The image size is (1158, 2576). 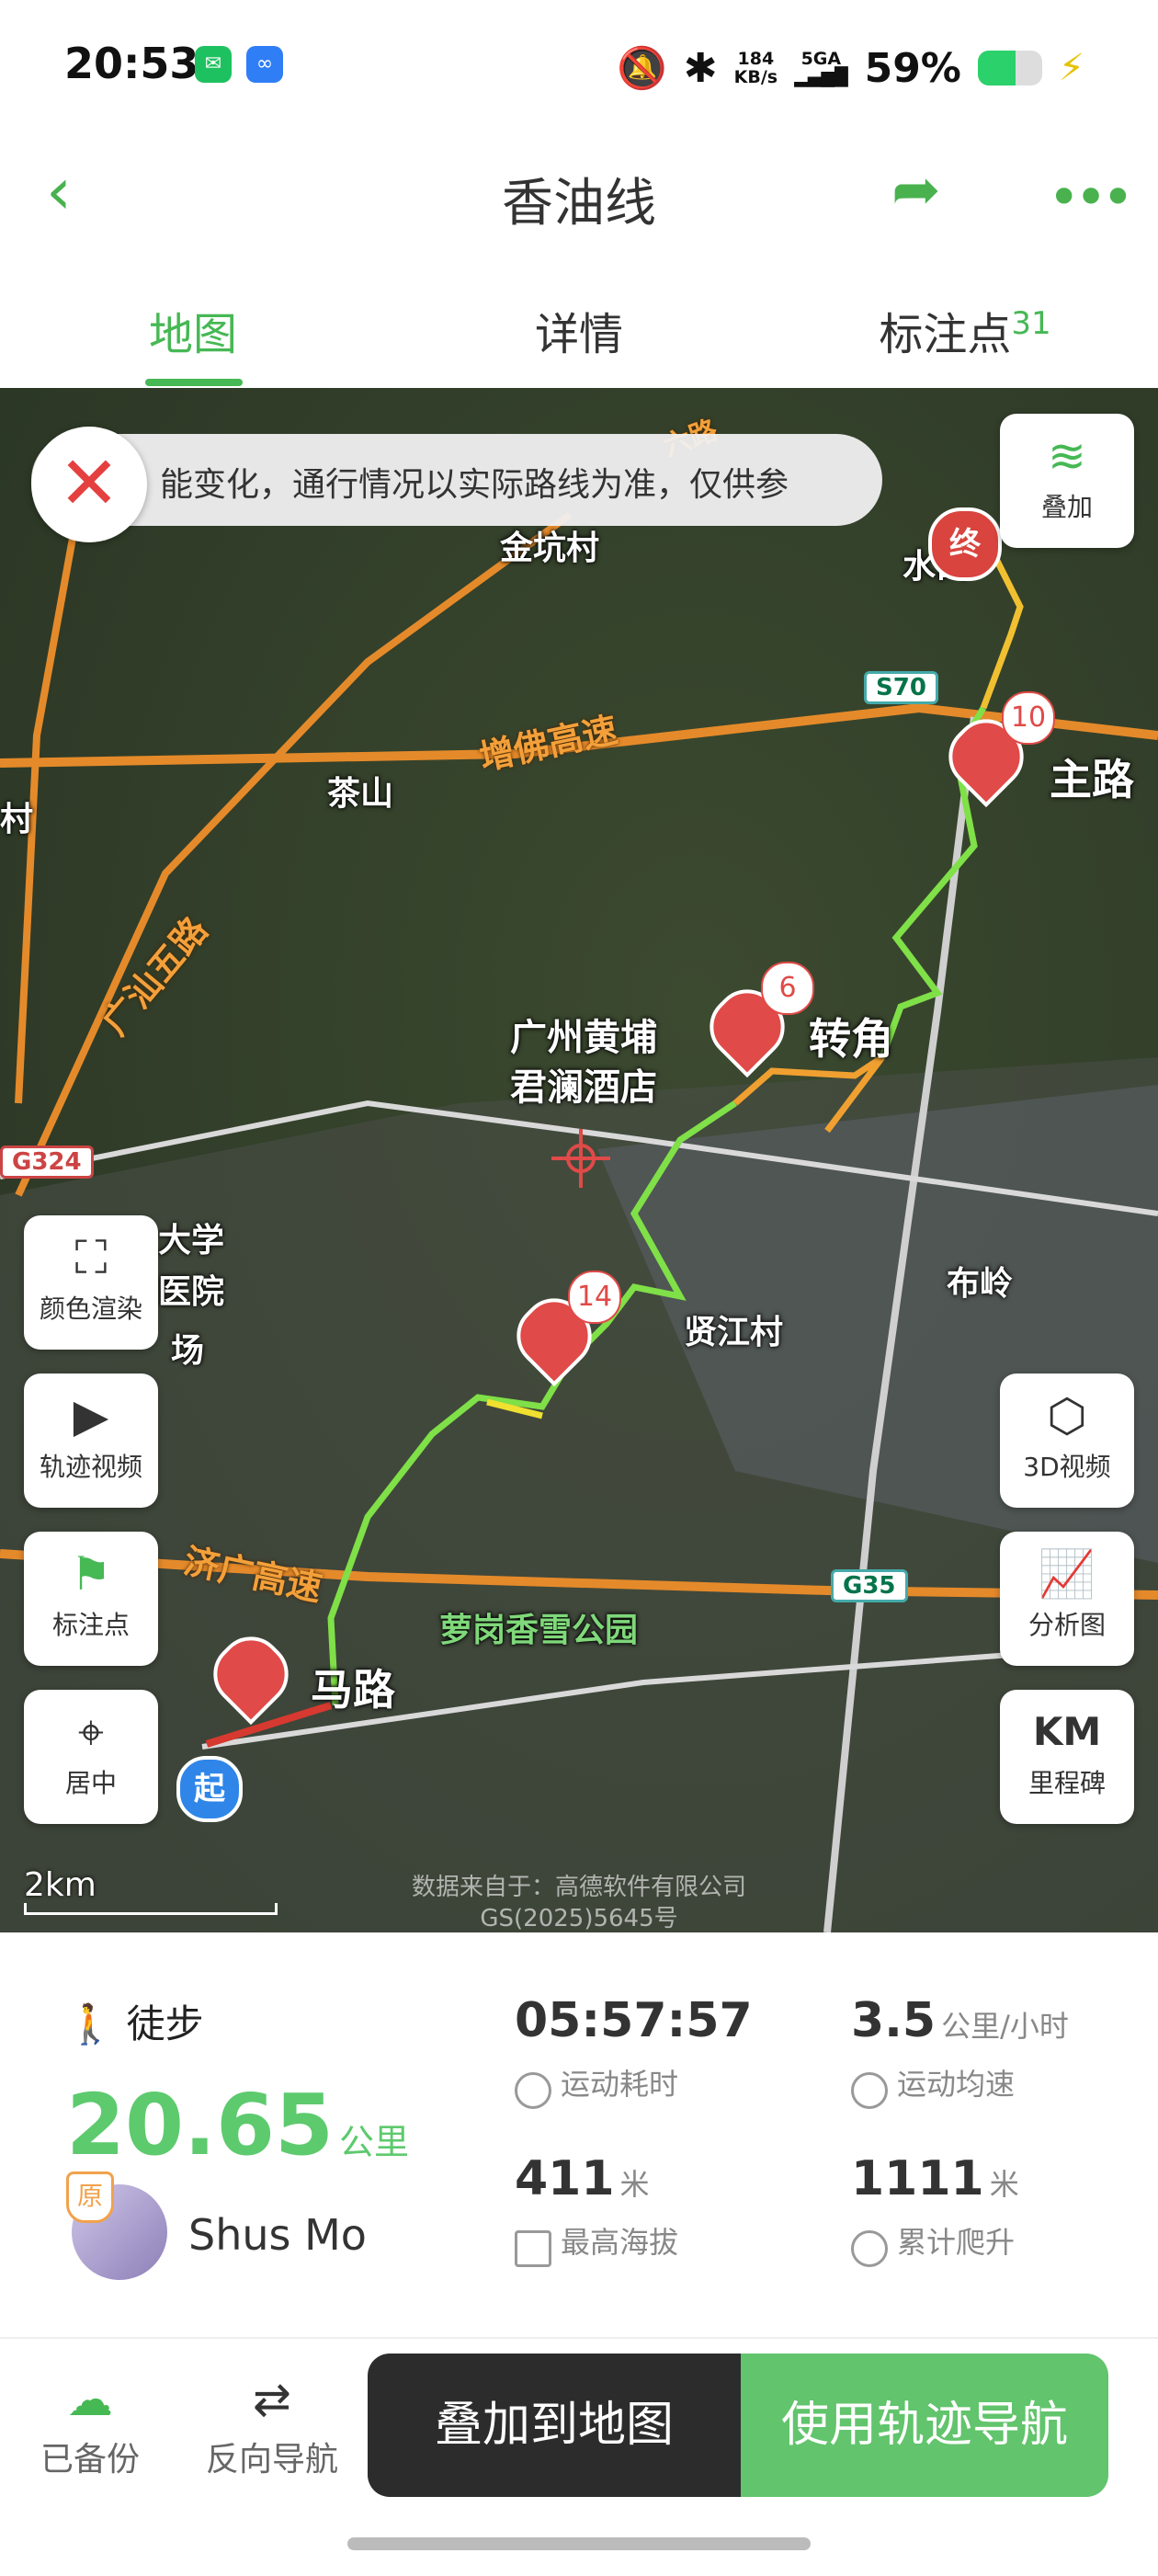 I want to click on close-notice-button: ✕, so click(x=89, y=484).